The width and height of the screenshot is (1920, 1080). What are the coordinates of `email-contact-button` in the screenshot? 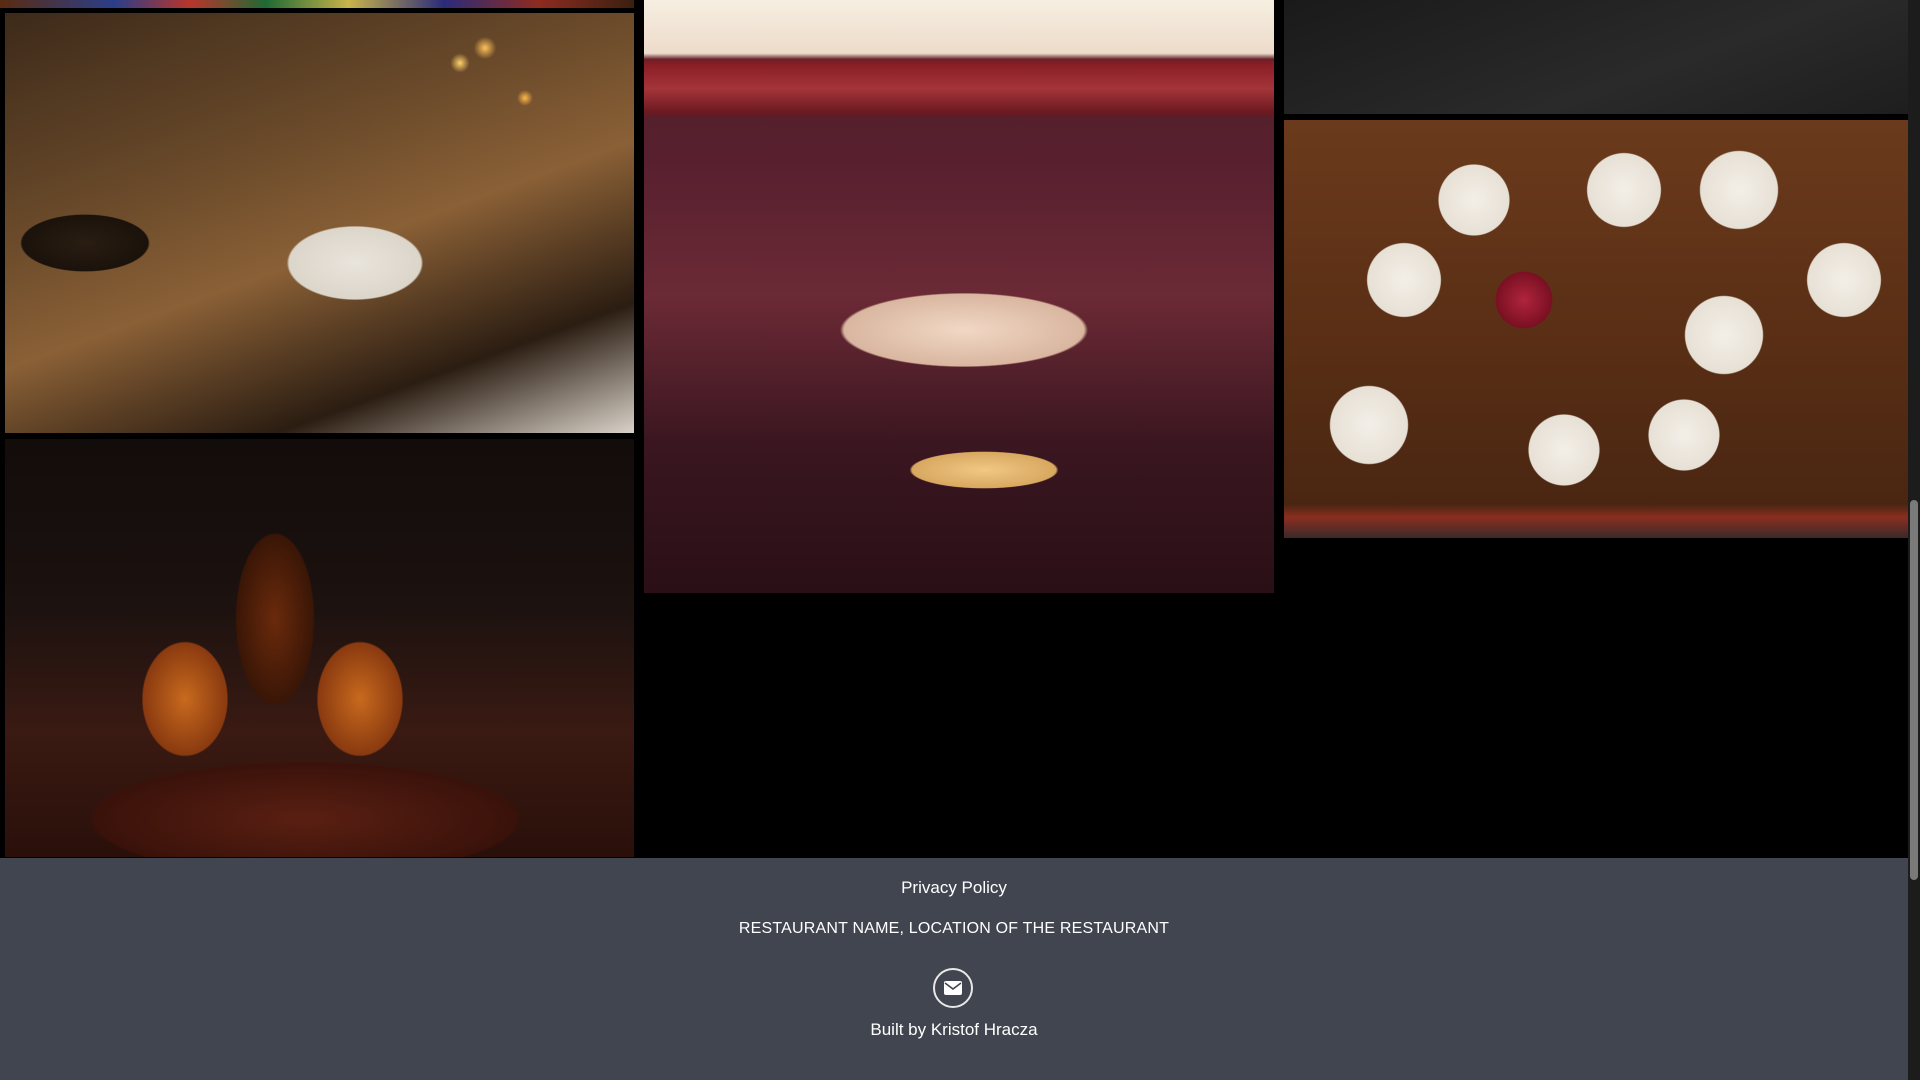 It's located at (953, 988).